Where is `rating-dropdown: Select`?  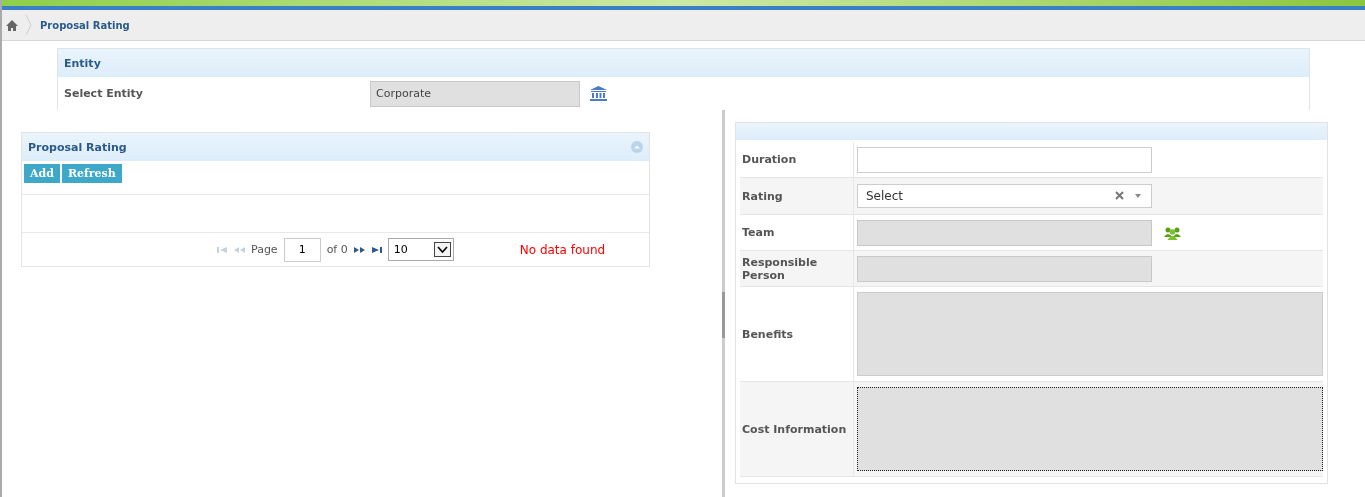
rating-dropdown: Select is located at coordinates (1004, 196).